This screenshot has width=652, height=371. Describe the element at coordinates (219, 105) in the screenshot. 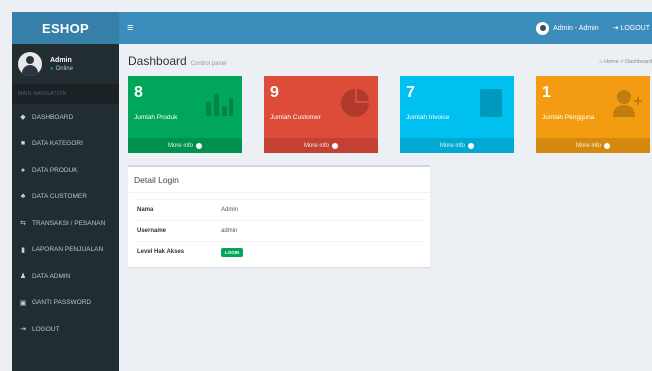

I see `bar-chart-icon` at that location.